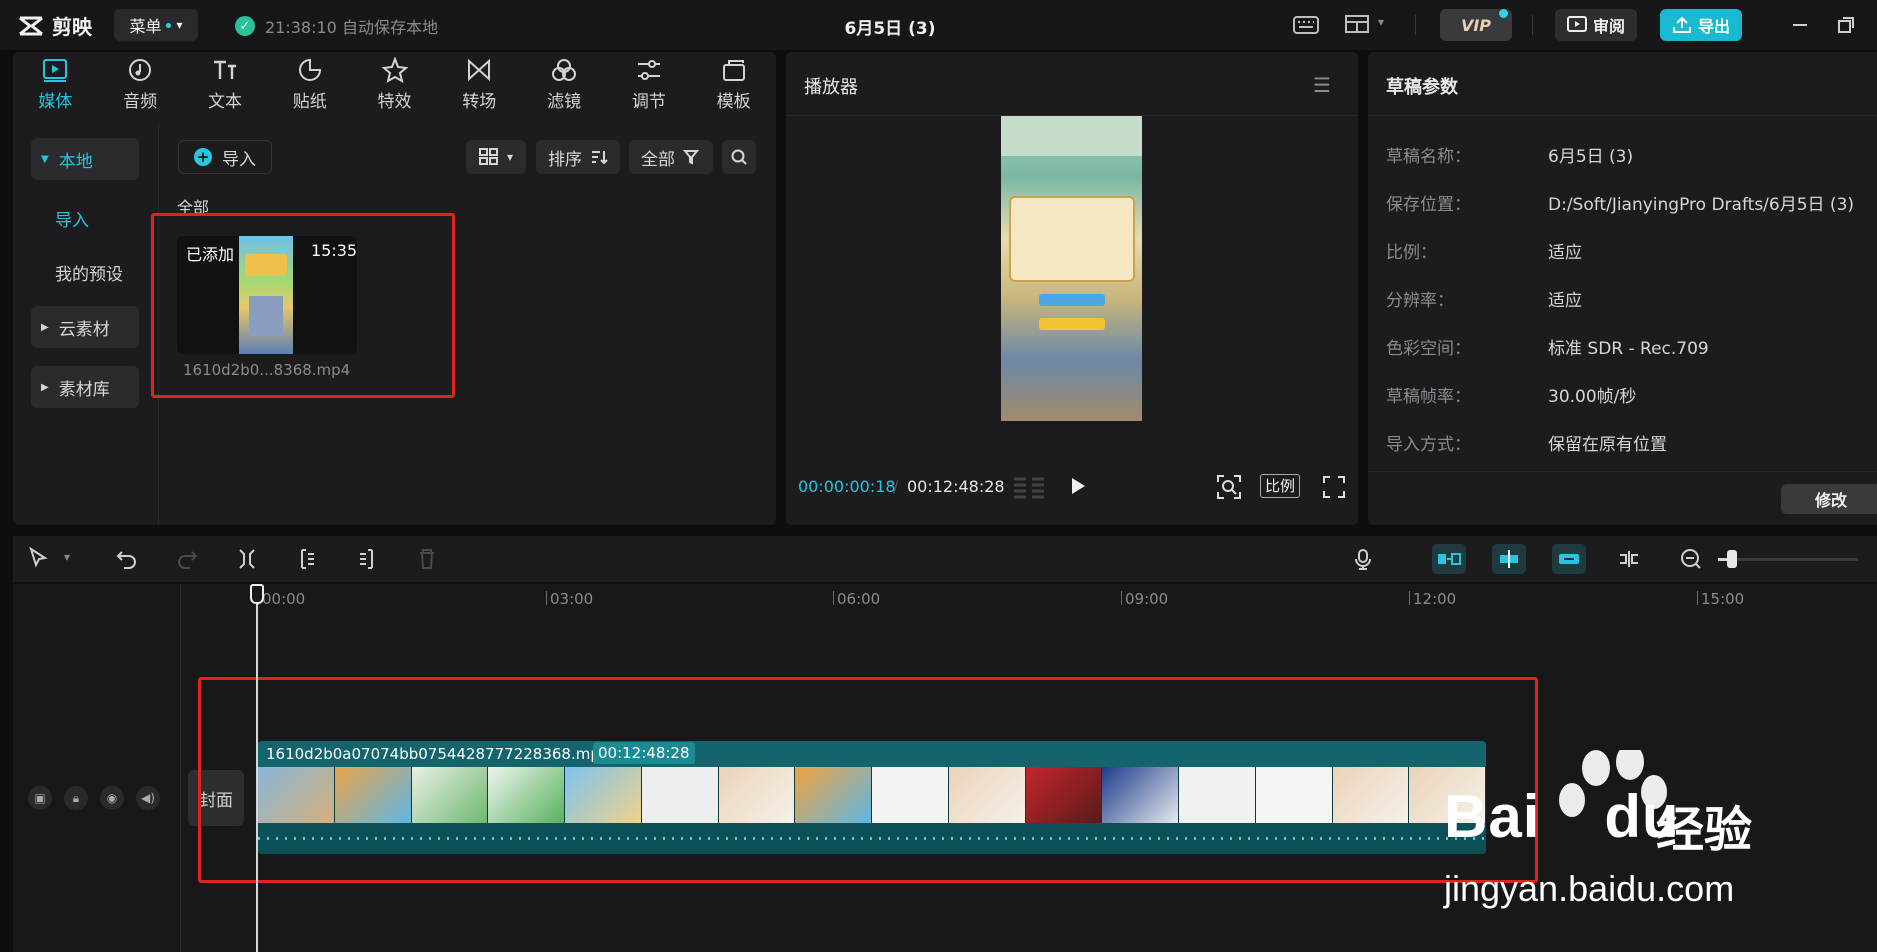  I want to click on layout-icon, so click(1358, 25).